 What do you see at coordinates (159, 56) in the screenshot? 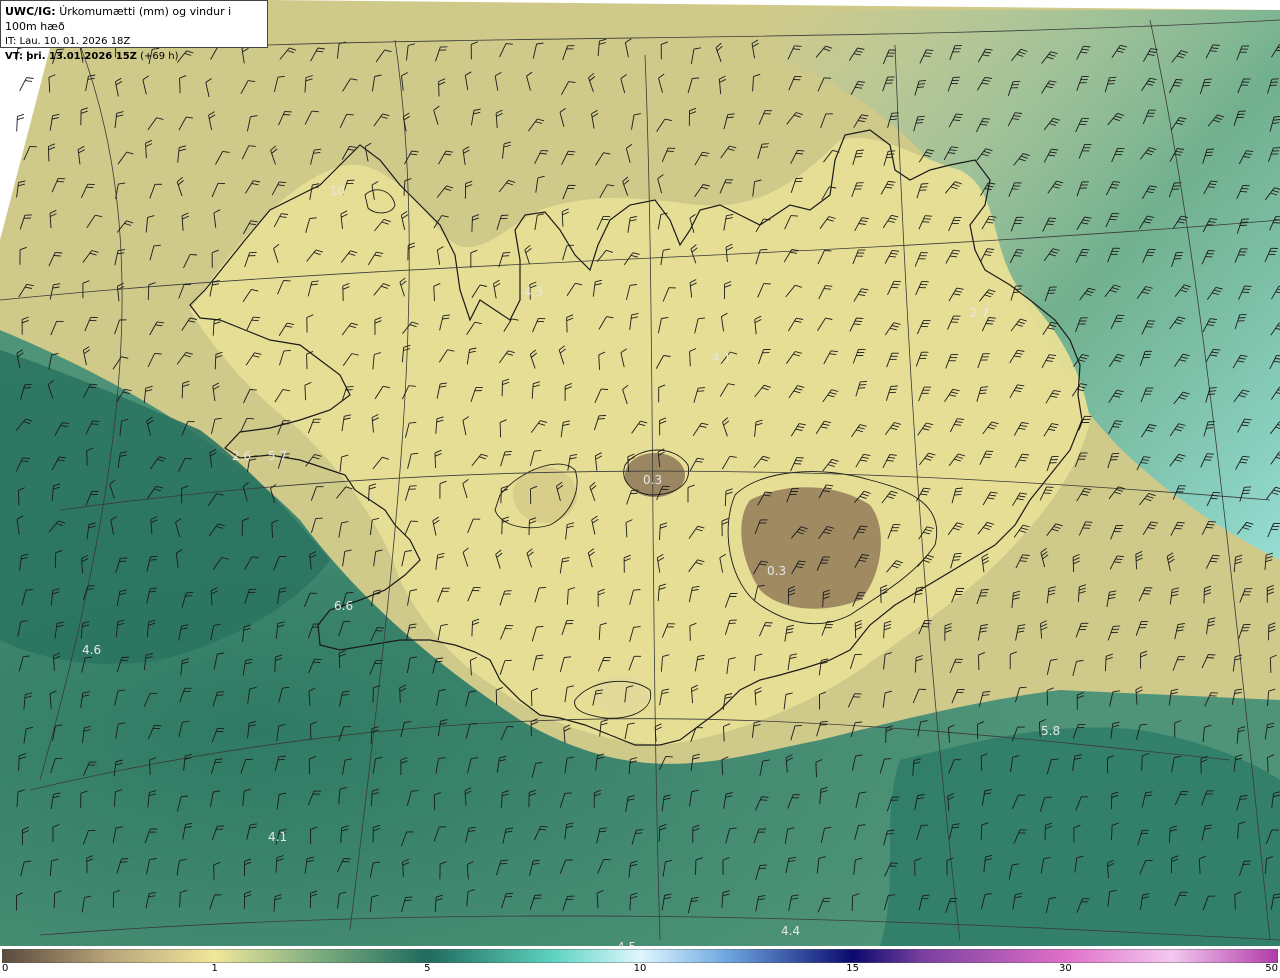
I see `lead-time: (+69 h)` at bounding box center [159, 56].